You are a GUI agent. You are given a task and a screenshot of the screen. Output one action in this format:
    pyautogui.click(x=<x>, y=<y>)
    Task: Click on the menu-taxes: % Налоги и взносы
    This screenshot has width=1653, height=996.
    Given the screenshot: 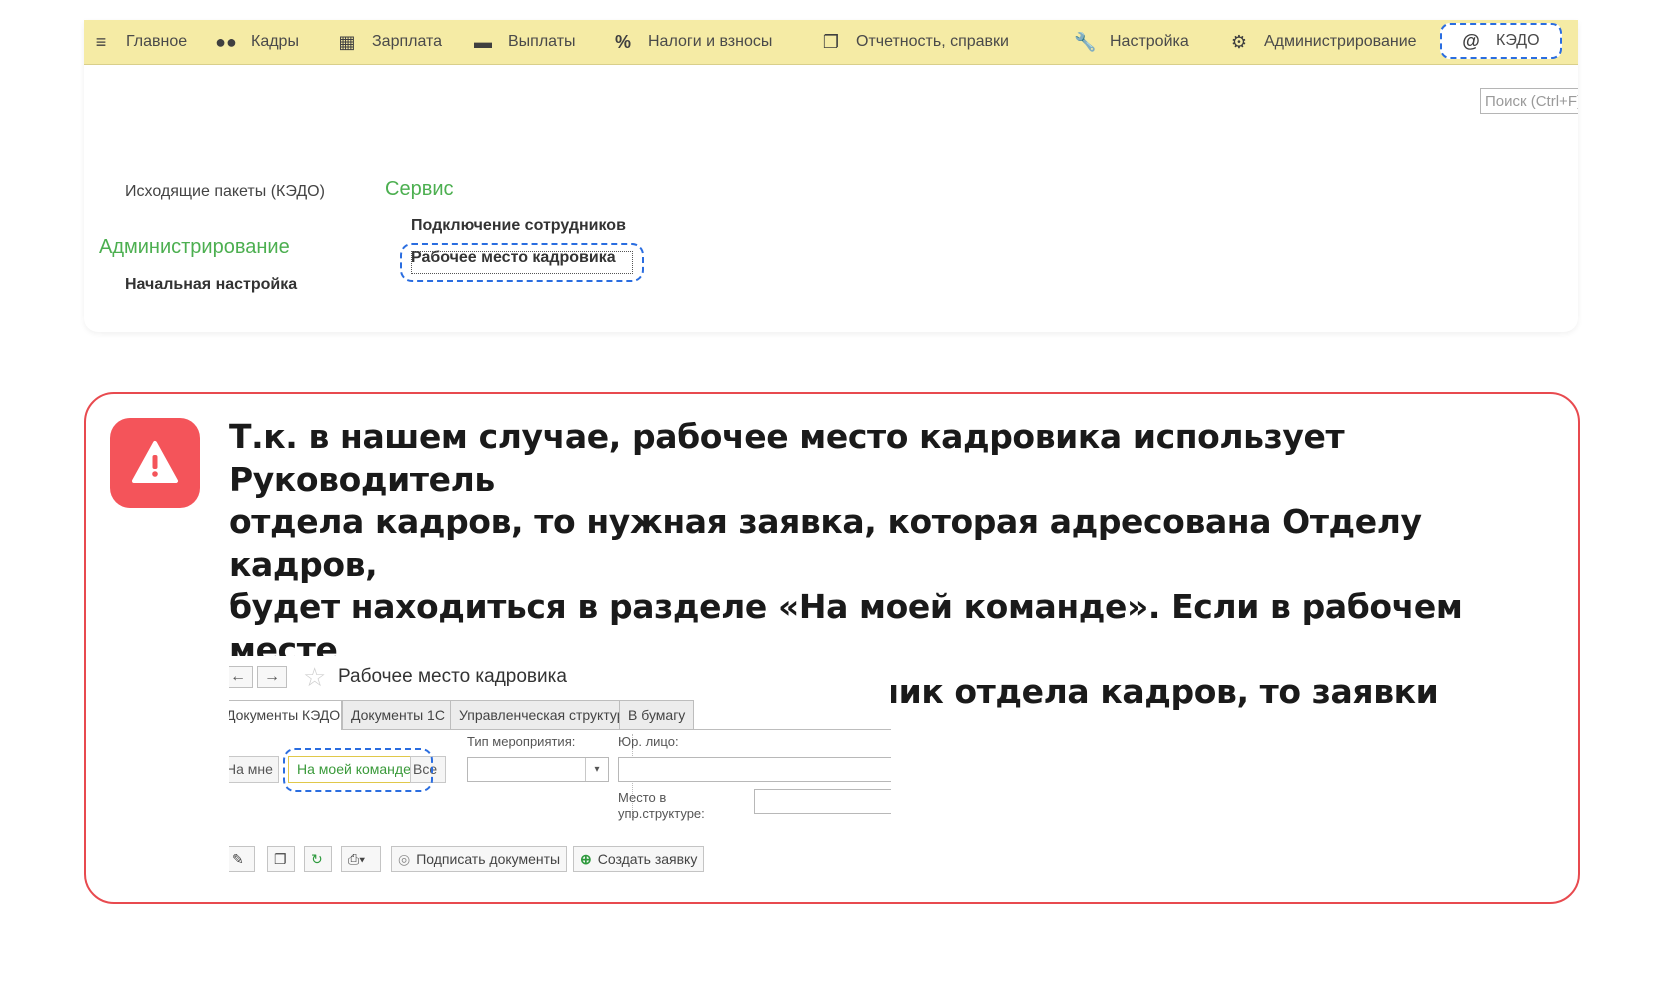 What is the action you would take?
    pyautogui.click(x=692, y=42)
    